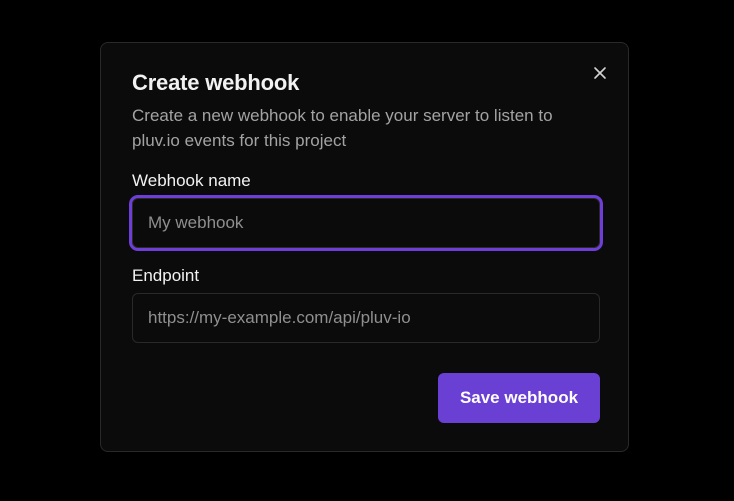  I want to click on endpoint-input, so click(366, 318).